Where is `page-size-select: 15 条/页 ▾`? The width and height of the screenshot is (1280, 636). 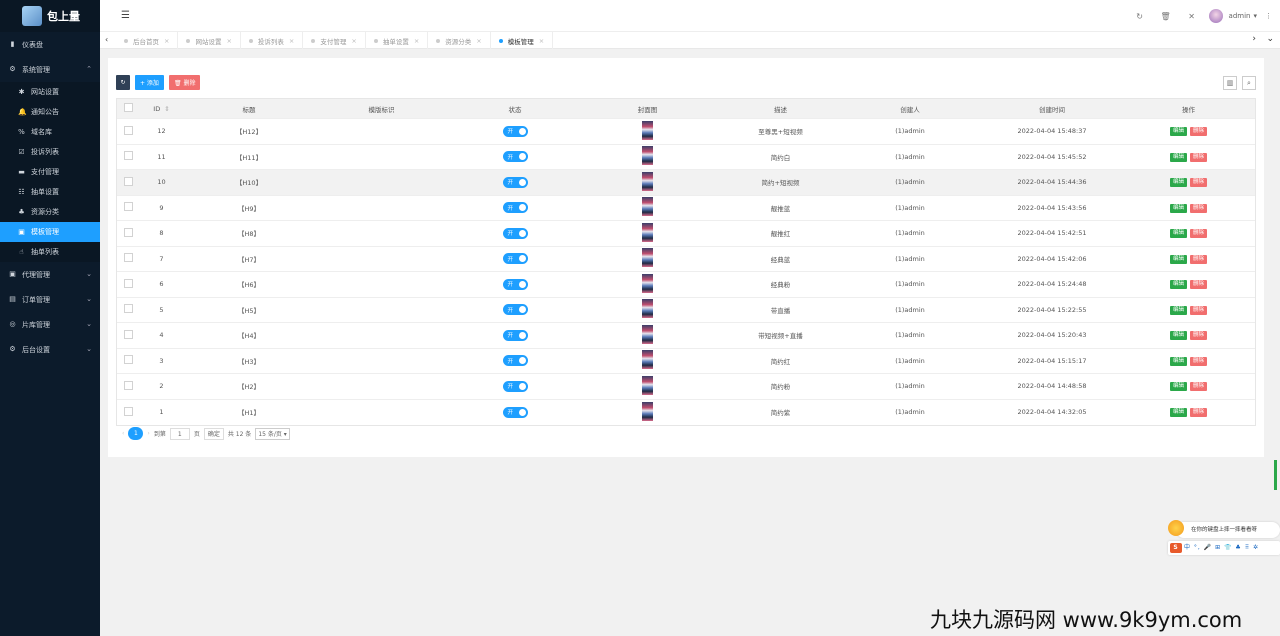
page-size-select: 15 条/页 ▾ is located at coordinates (272, 433).